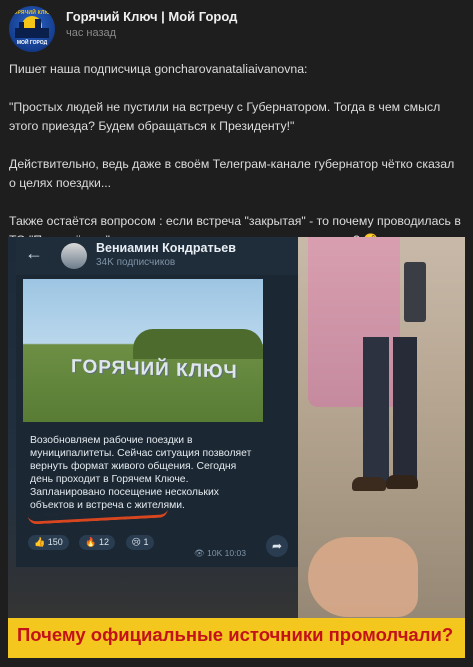  What do you see at coordinates (277, 546) in the screenshot?
I see `share-icon: ➦` at bounding box center [277, 546].